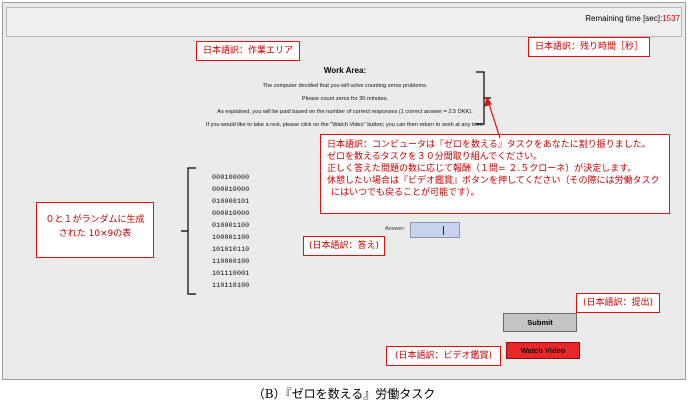  What do you see at coordinates (488, 101) in the screenshot?
I see `arrow-instructions-head` at bounding box center [488, 101].